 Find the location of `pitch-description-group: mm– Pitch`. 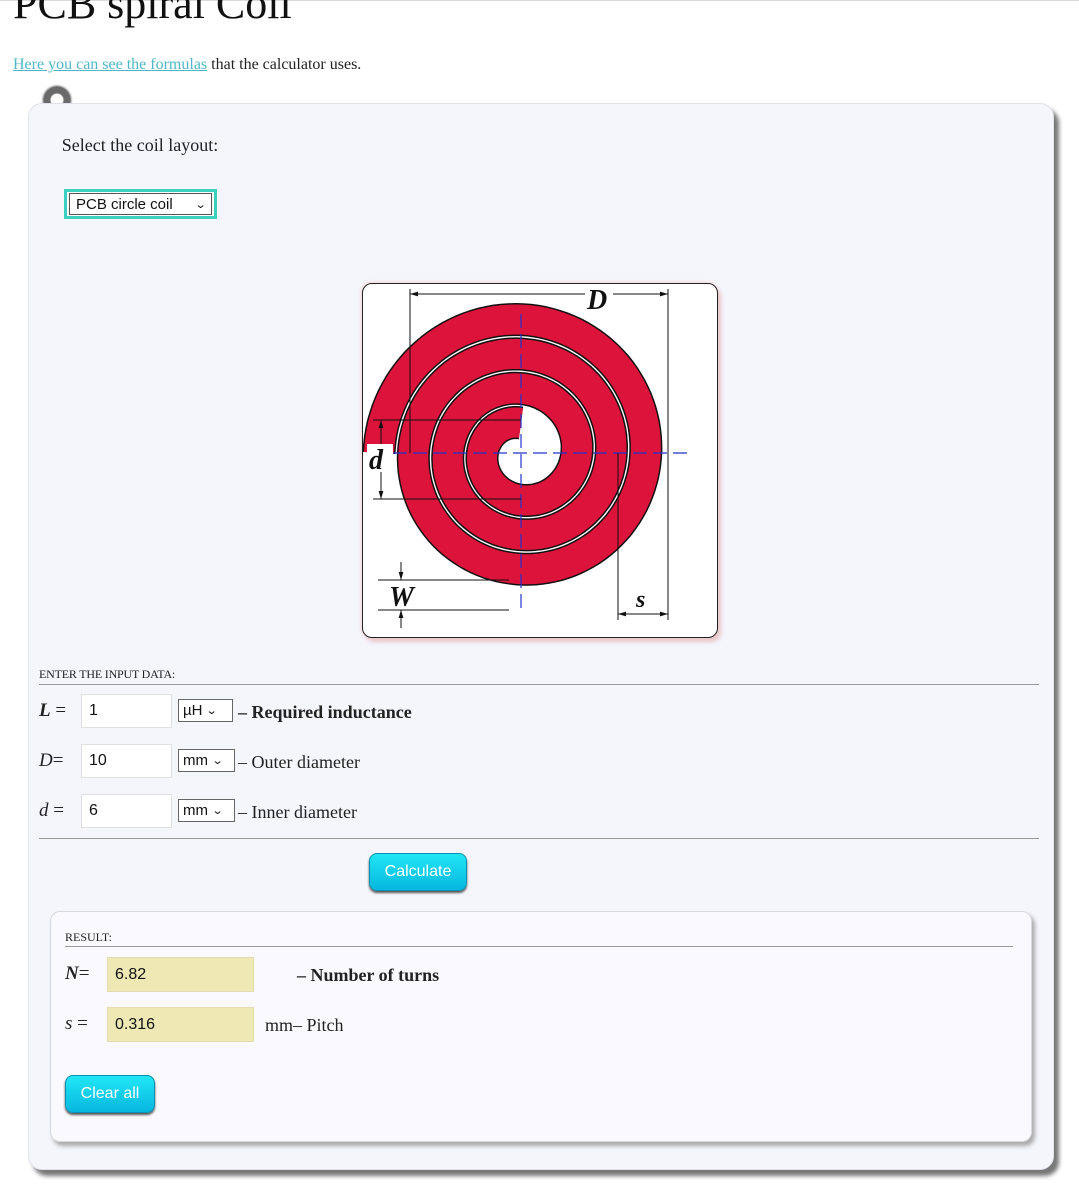

pitch-description-group: mm– Pitch is located at coordinates (304, 1025).